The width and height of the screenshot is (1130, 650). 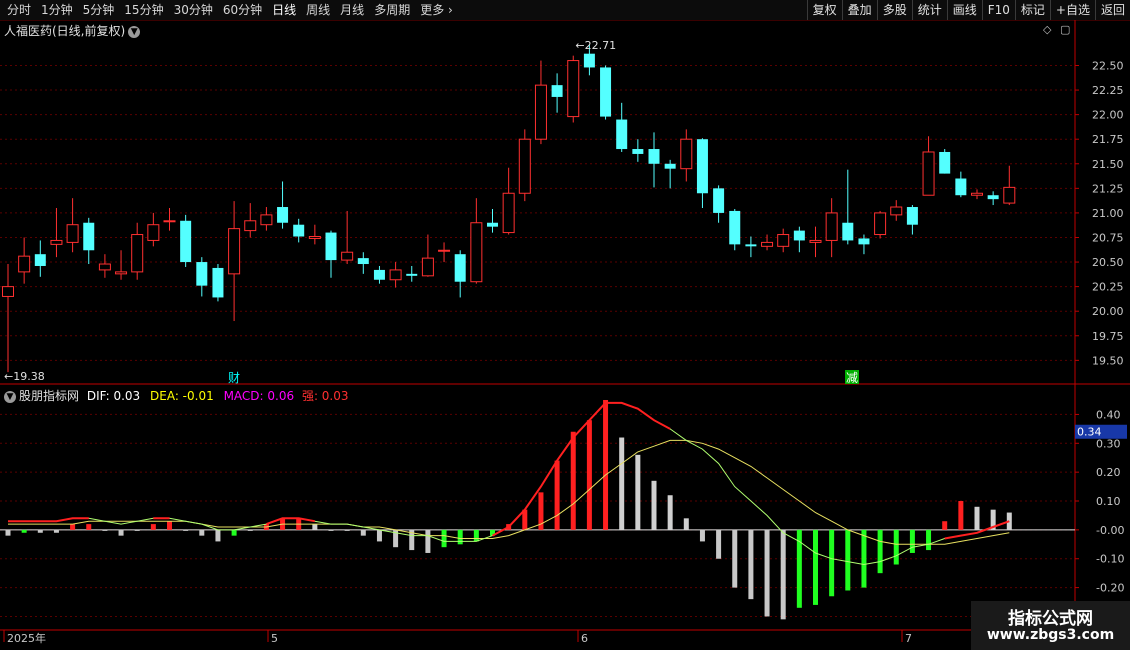 I want to click on window-icon: ▢, so click(x=1065, y=29).